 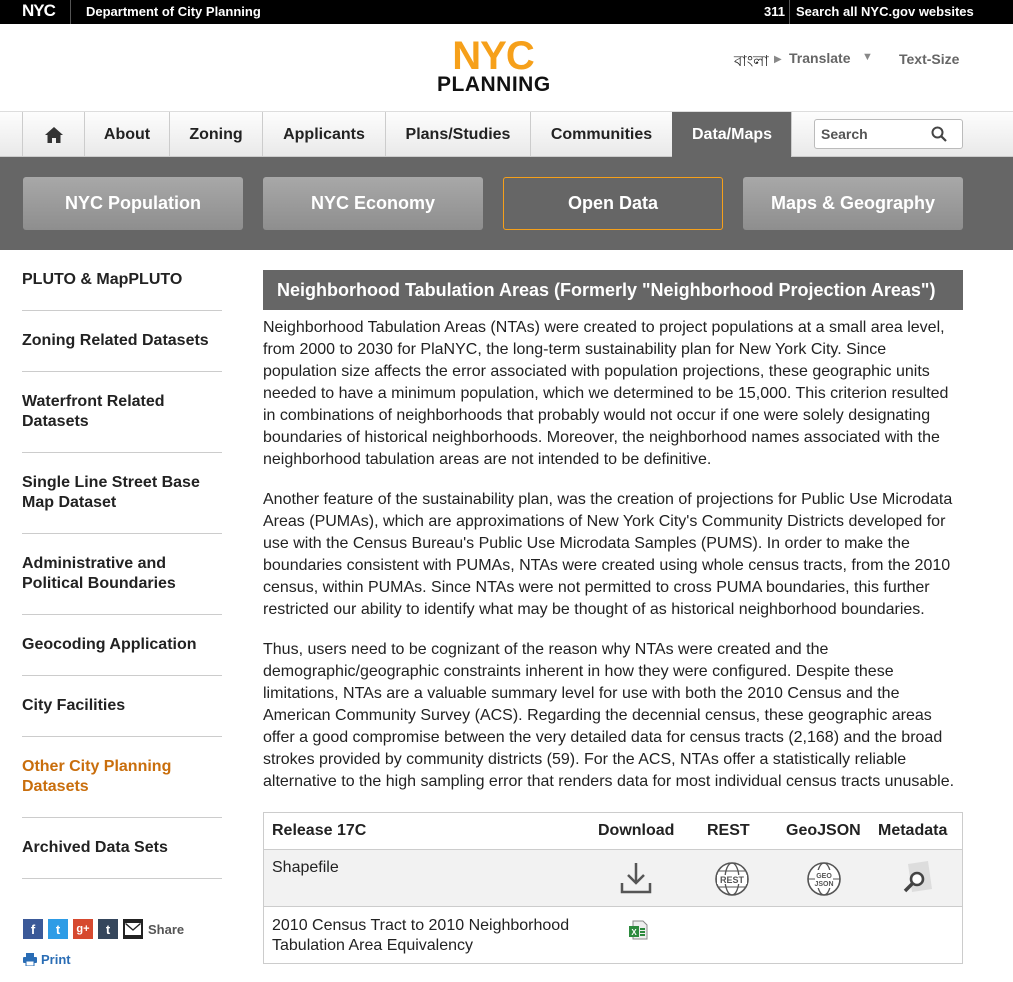 I want to click on agency-name: Department of City Planning, so click(x=173, y=11).